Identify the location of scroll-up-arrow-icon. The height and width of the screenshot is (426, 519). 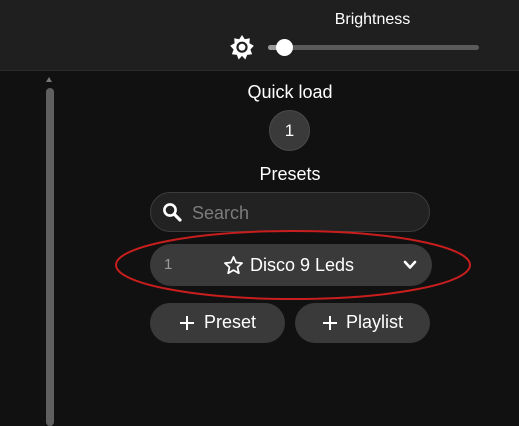
(49, 79).